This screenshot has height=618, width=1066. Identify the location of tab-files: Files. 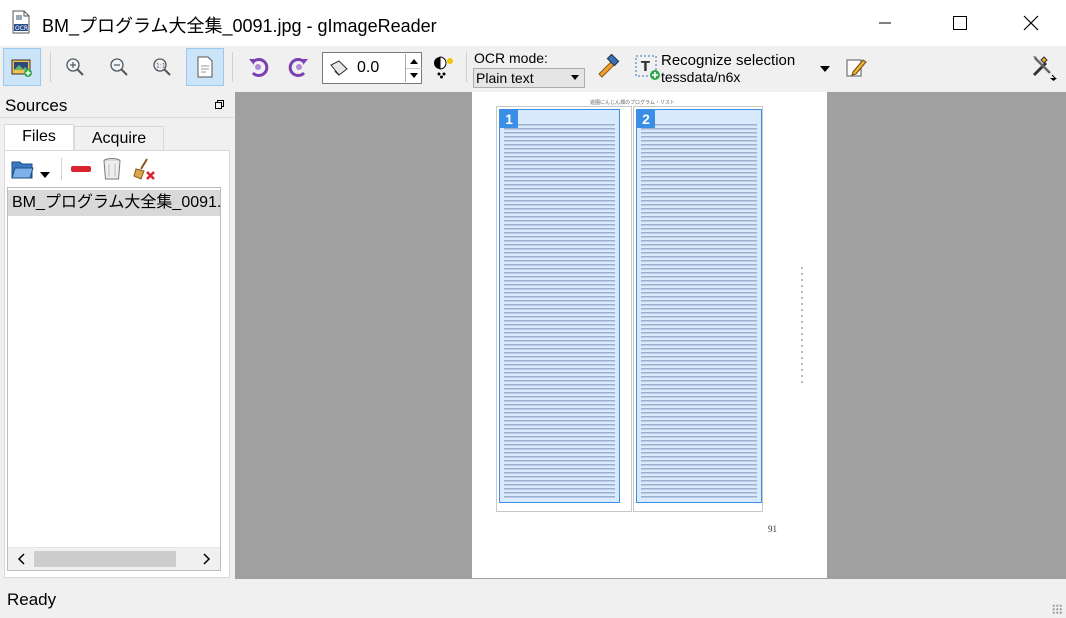
(39, 137).